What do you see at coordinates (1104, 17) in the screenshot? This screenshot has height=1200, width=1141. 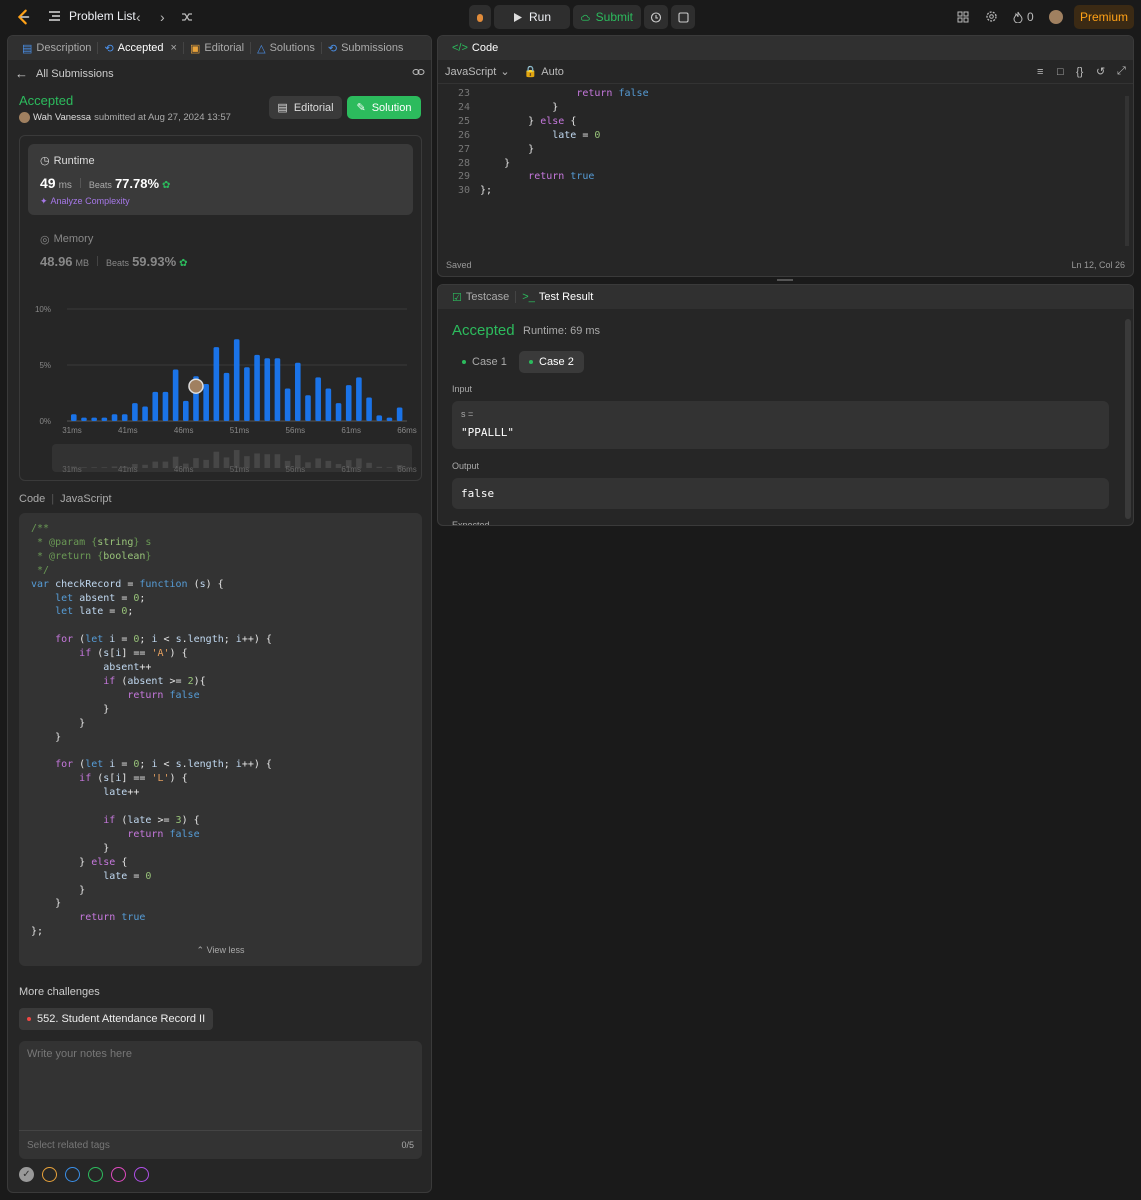 I see `premium-button: Premium` at bounding box center [1104, 17].